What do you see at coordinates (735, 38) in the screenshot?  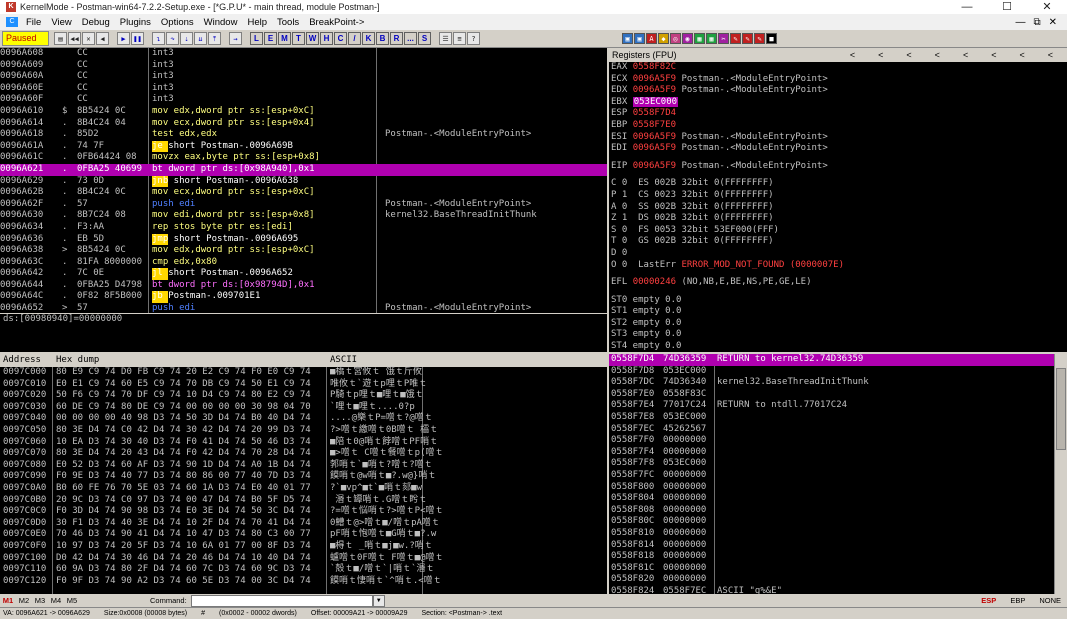 I see `plugin-icon-10: ✎` at bounding box center [735, 38].